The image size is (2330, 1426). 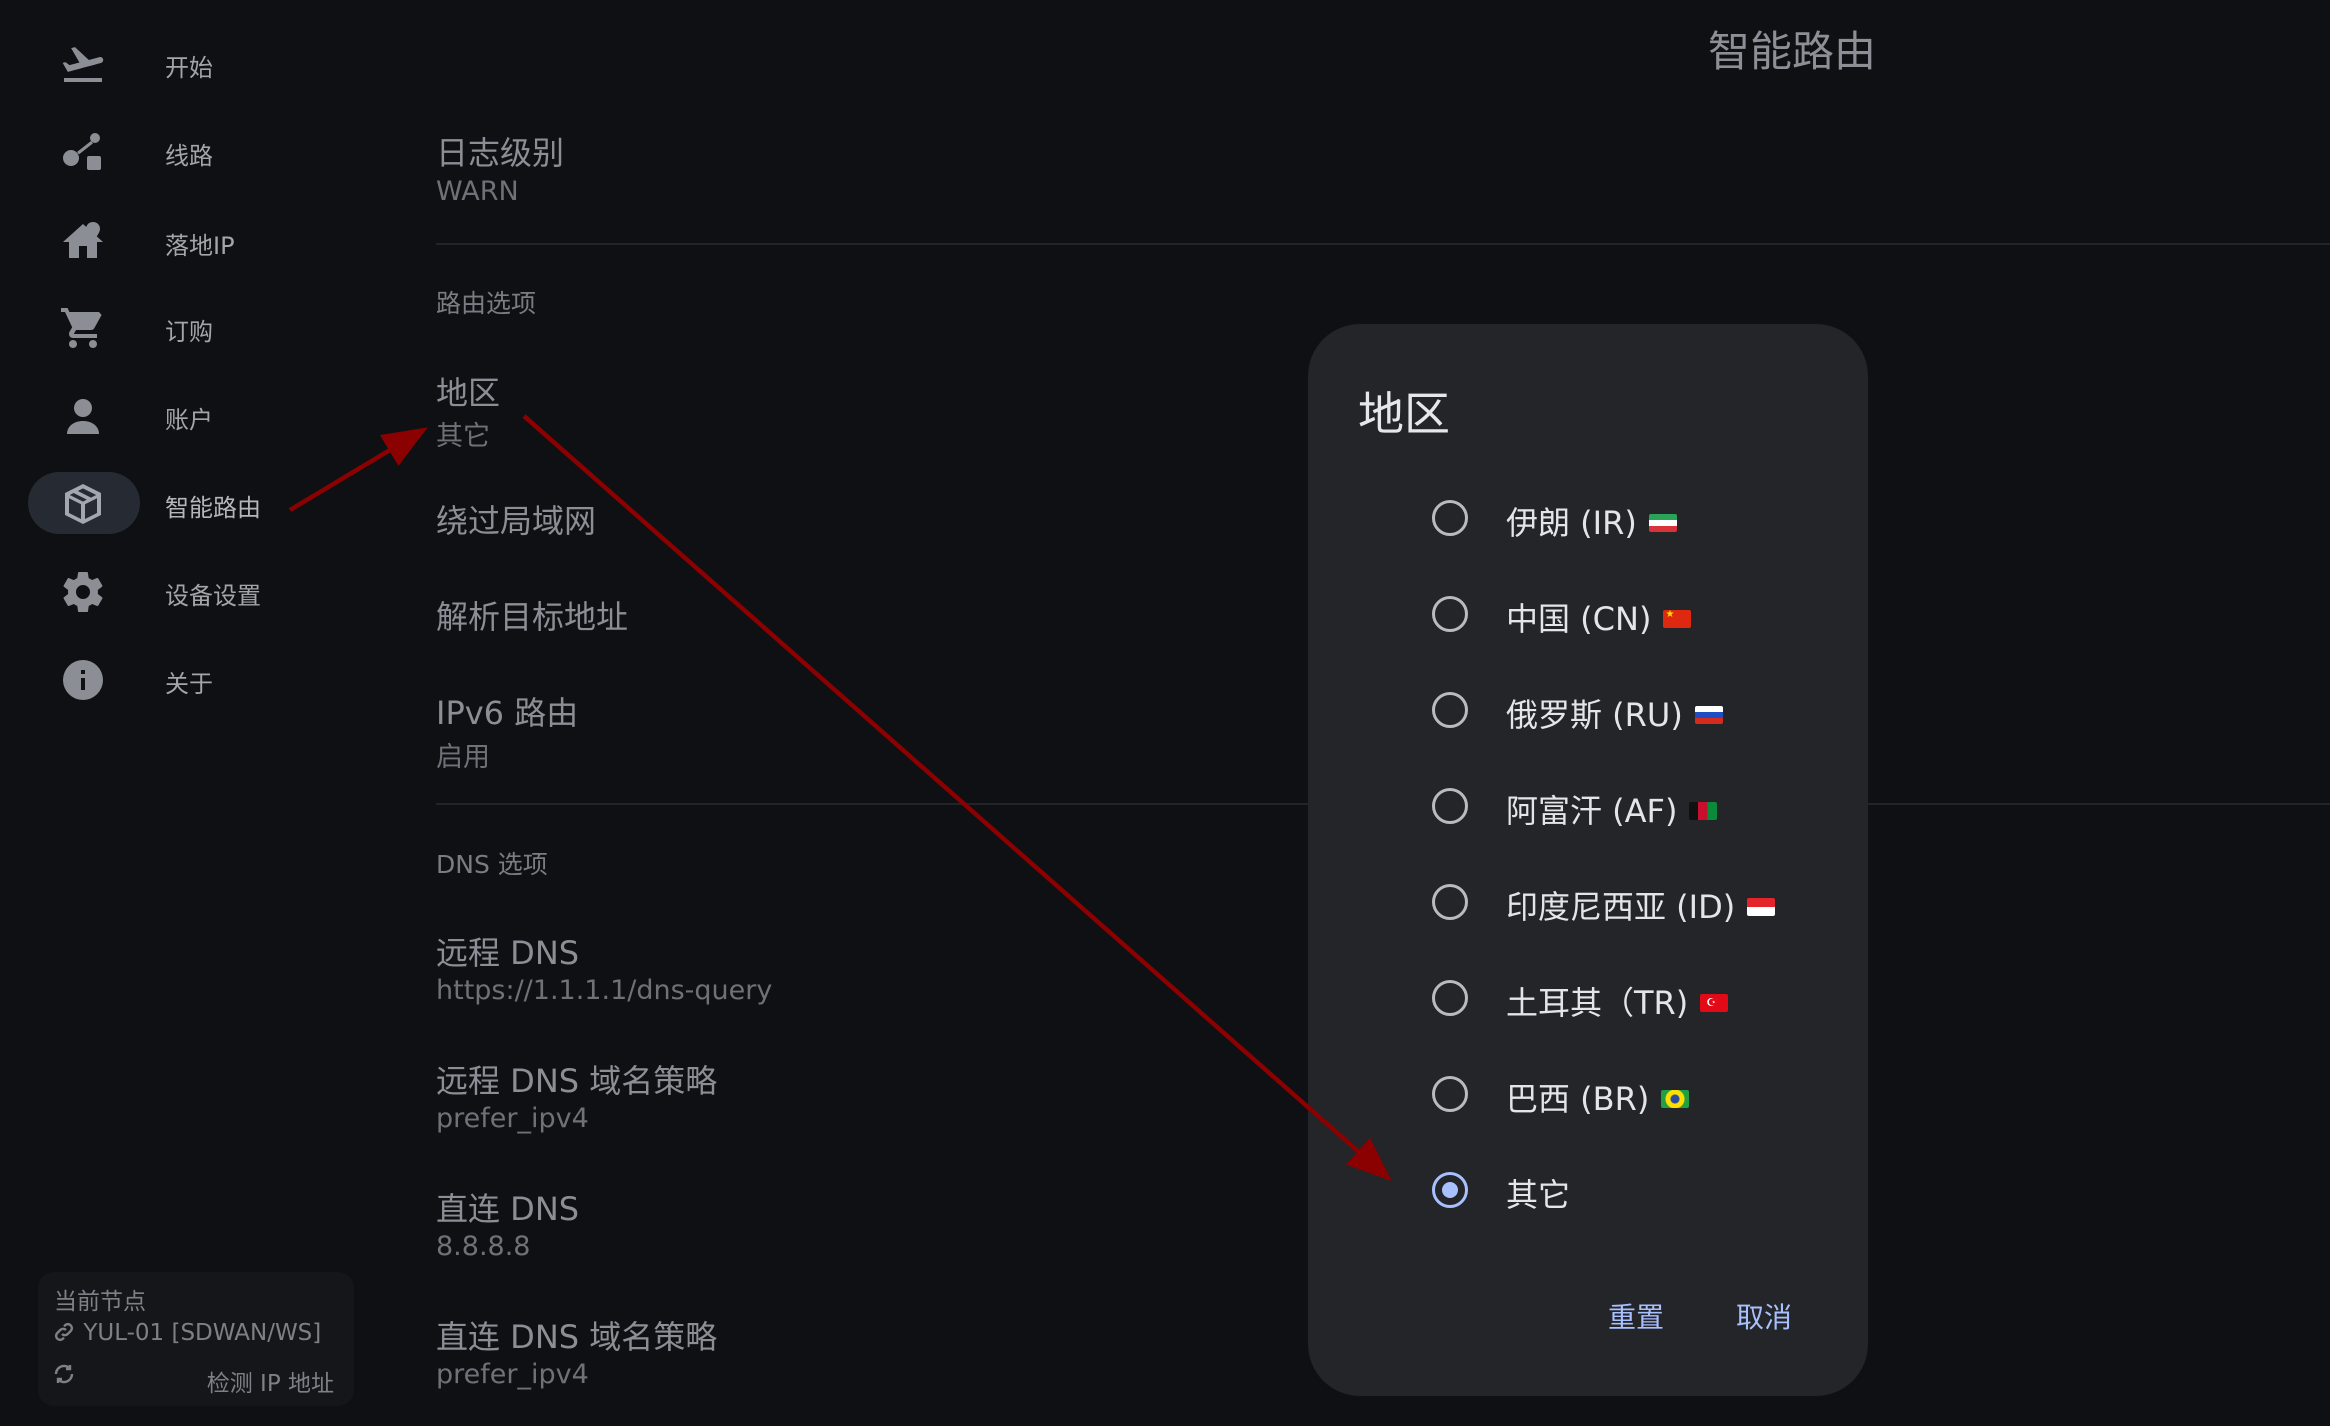 I want to click on option-text: 印度尼西亚 (ID), so click(x=1621, y=907).